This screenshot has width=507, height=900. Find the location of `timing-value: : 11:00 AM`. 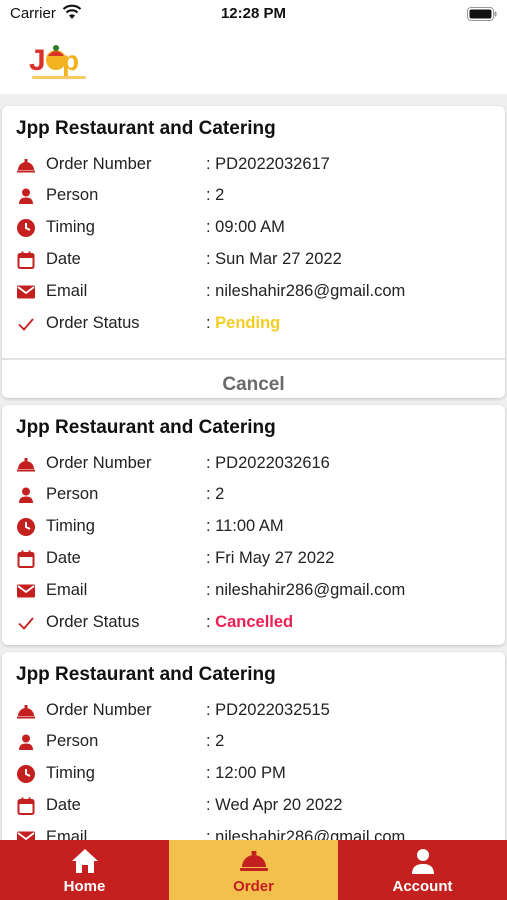

timing-value: : 11:00 AM is located at coordinates (245, 526).